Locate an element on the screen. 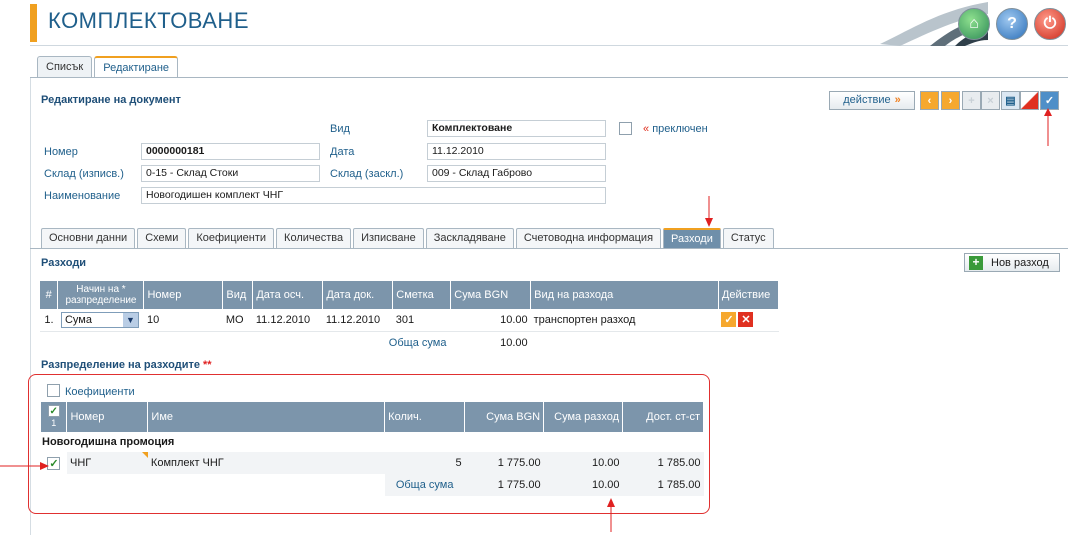 Image resolution: width=1068 pixels, height=535 pixels. col-name: Име is located at coordinates (266, 417).